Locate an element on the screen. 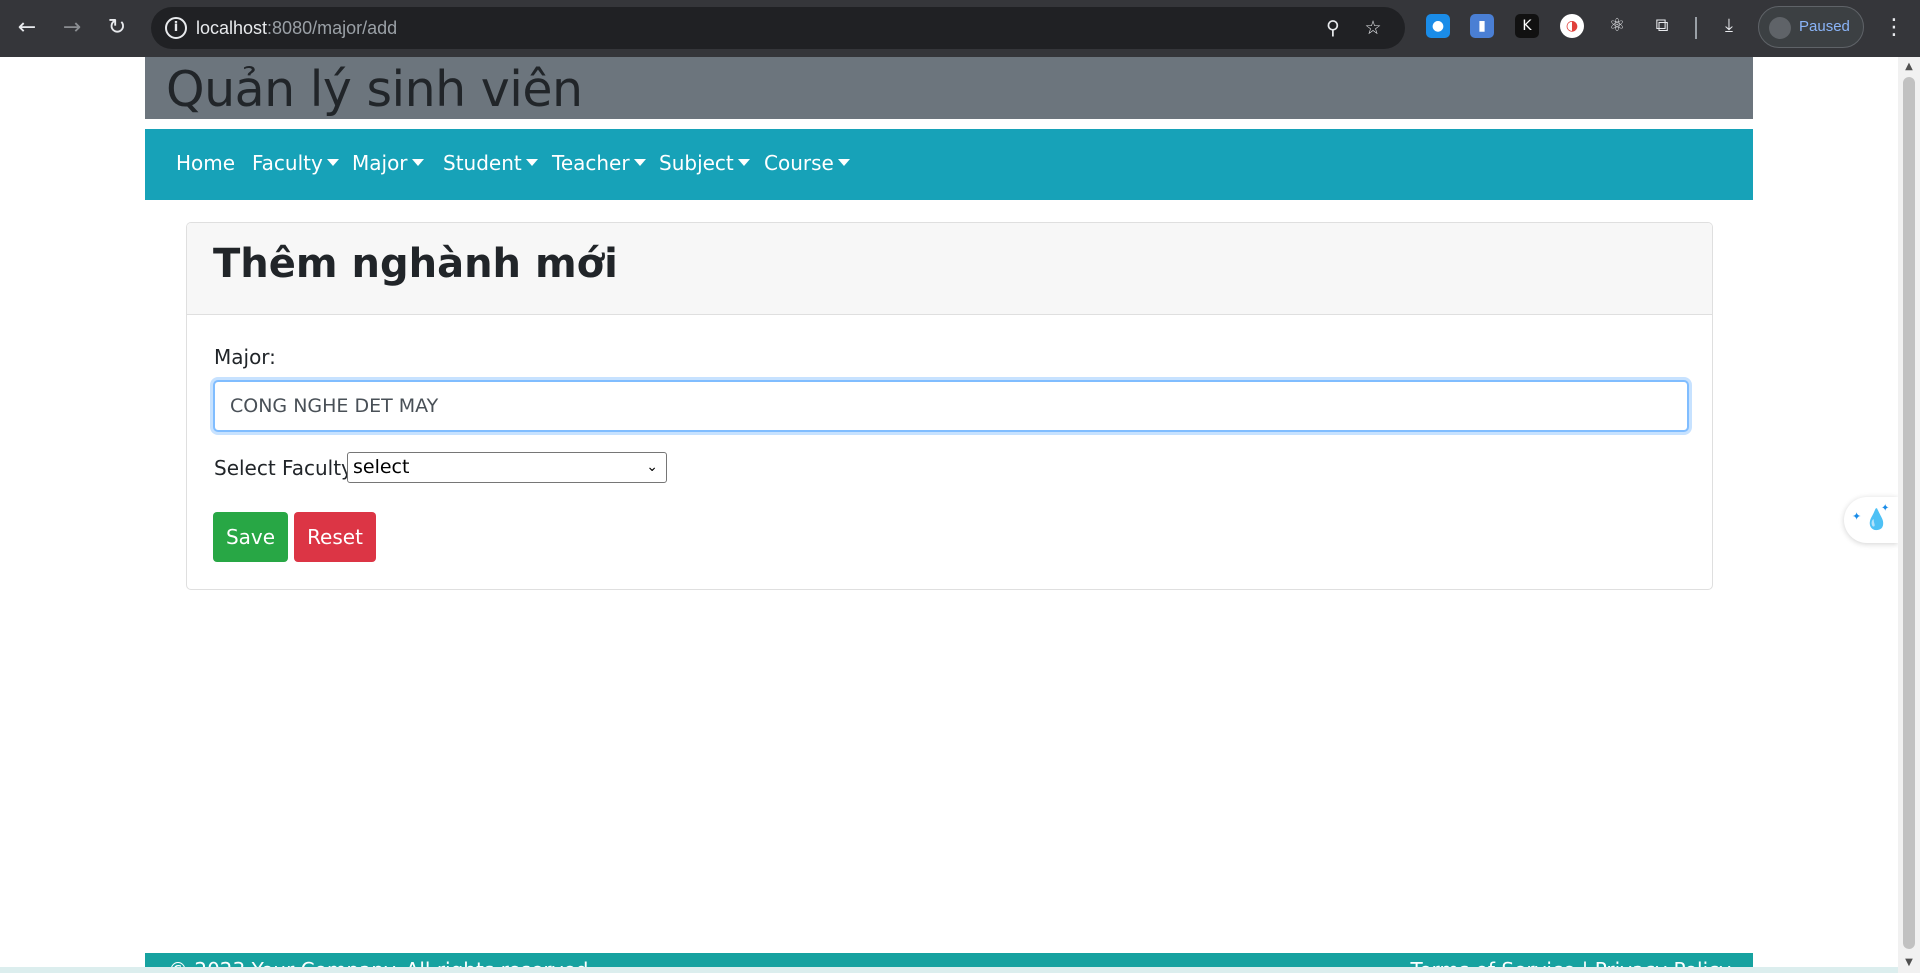 This screenshot has width=1920, height=973. chevron-down-icon: ⌄ is located at coordinates (652, 467).